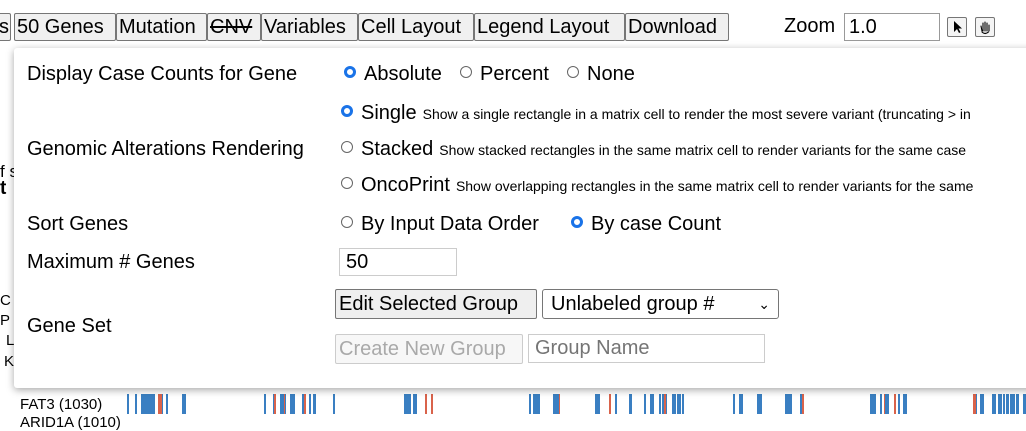 The height and width of the screenshot is (431, 1026). Describe the element at coordinates (9, 361) in the screenshot. I see `background-fragment-k: K` at that location.